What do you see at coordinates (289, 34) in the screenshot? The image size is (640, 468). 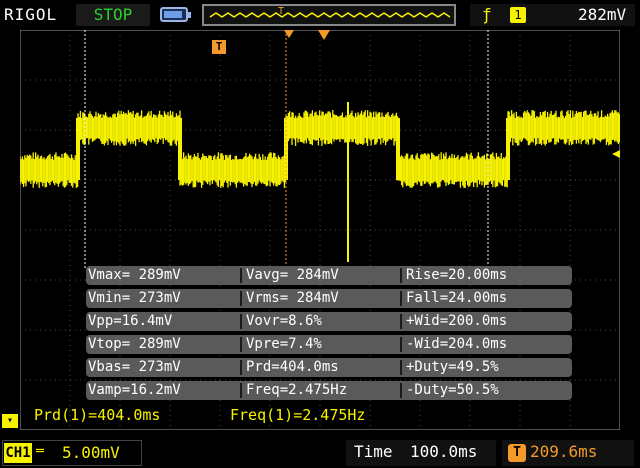 I see `trigger-time-marker` at bounding box center [289, 34].